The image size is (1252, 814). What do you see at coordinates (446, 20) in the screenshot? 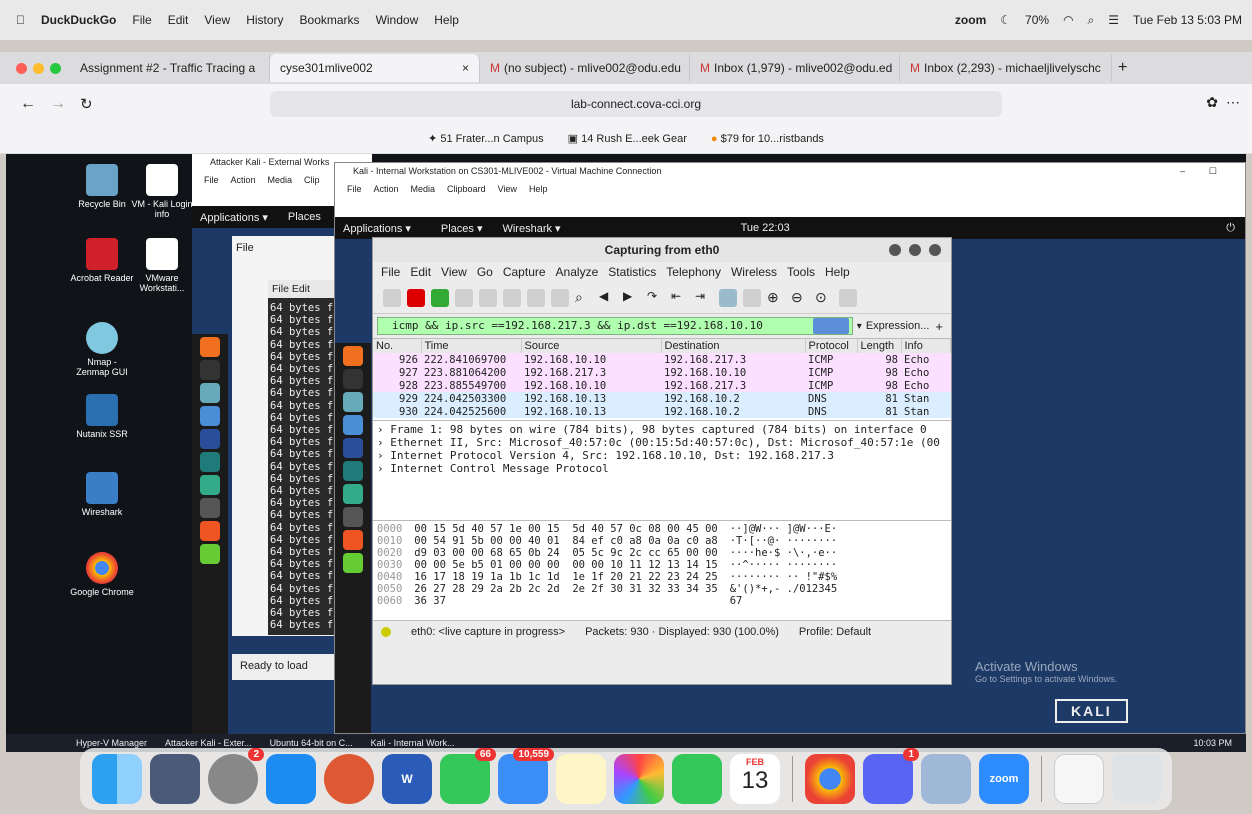
I see `menu-help: Help` at bounding box center [446, 20].